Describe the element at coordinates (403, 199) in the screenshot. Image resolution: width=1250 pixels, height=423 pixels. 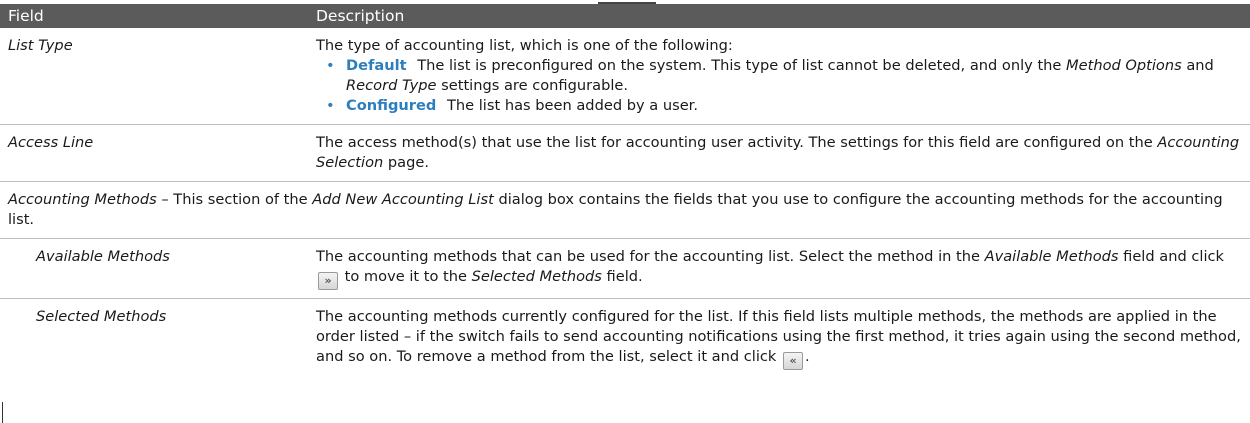
I see `section-em-add-new-accounting-list: Add New Accounting List` at that location.